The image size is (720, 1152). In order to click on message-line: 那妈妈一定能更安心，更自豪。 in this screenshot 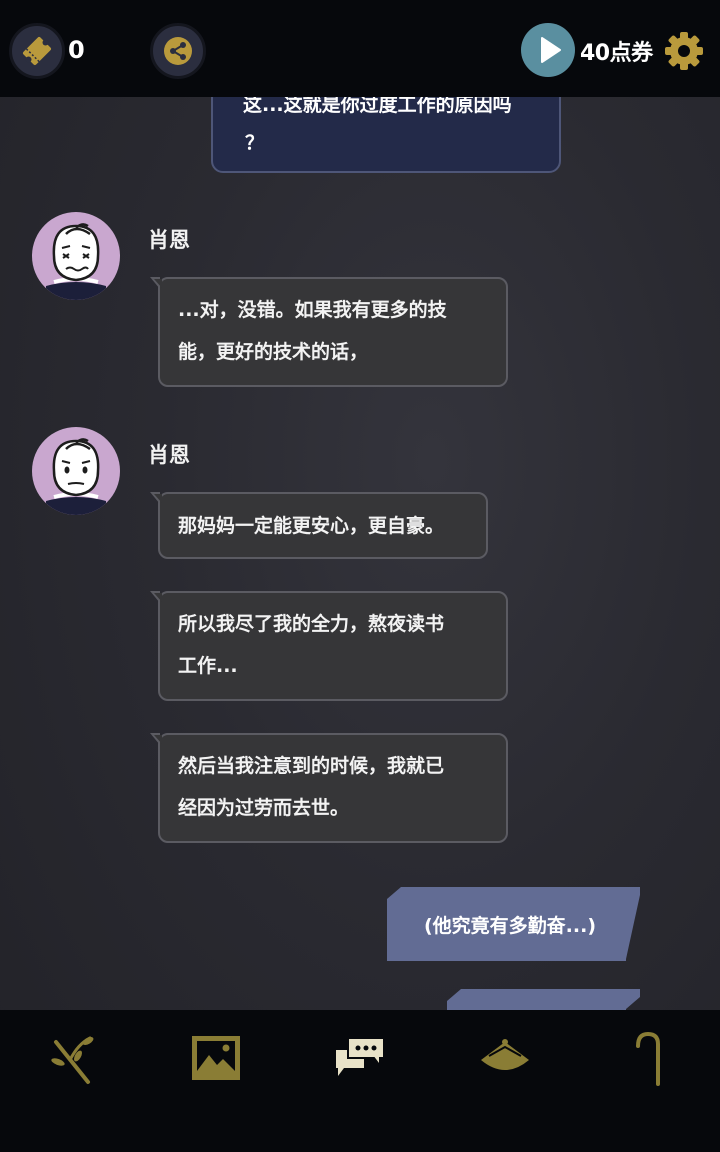, I will do `click(311, 526)`.